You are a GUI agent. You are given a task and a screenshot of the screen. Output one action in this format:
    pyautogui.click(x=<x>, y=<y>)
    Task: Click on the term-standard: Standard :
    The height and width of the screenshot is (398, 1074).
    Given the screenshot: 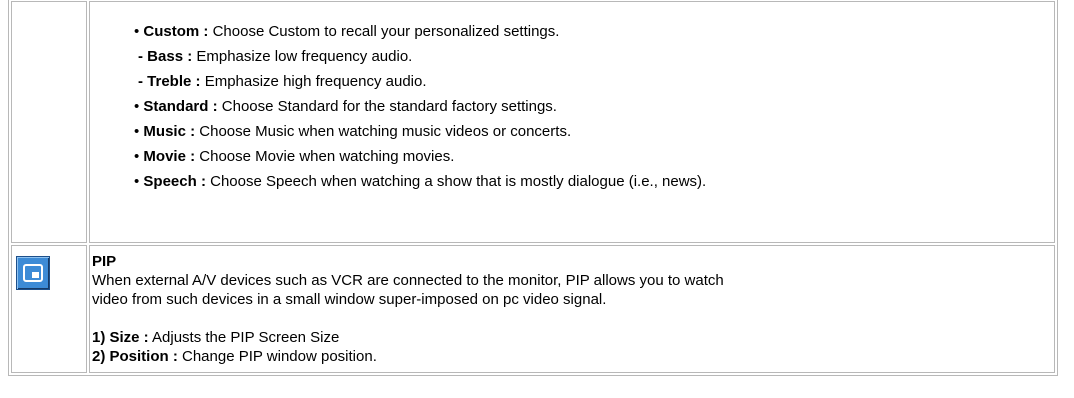 What is the action you would take?
    pyautogui.click(x=180, y=106)
    